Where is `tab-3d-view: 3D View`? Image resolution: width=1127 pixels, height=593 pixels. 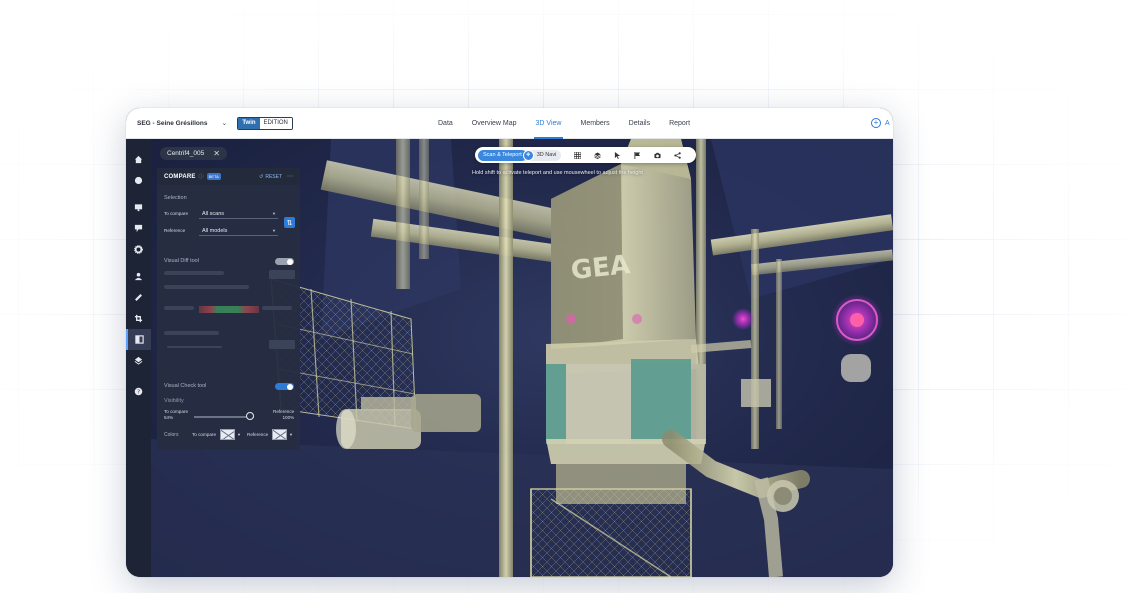 tab-3d-view: 3D View is located at coordinates (548, 123).